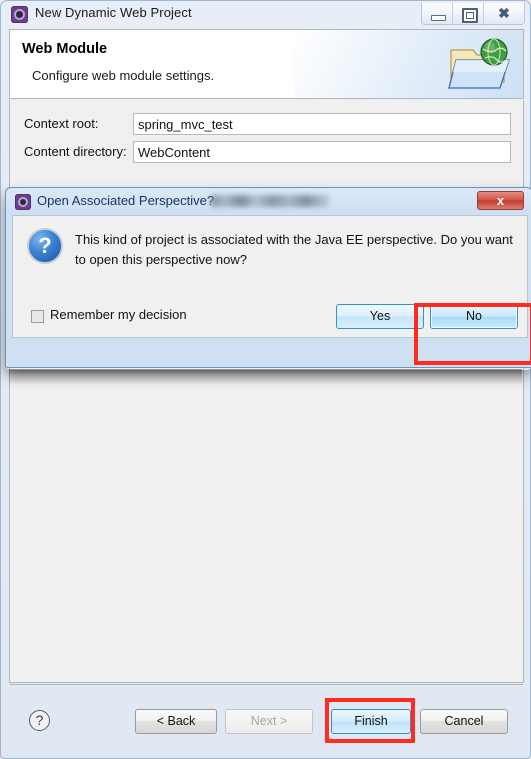 The height and width of the screenshot is (759, 531). What do you see at coordinates (61, 123) in the screenshot?
I see `context-root-label: Context root:` at bounding box center [61, 123].